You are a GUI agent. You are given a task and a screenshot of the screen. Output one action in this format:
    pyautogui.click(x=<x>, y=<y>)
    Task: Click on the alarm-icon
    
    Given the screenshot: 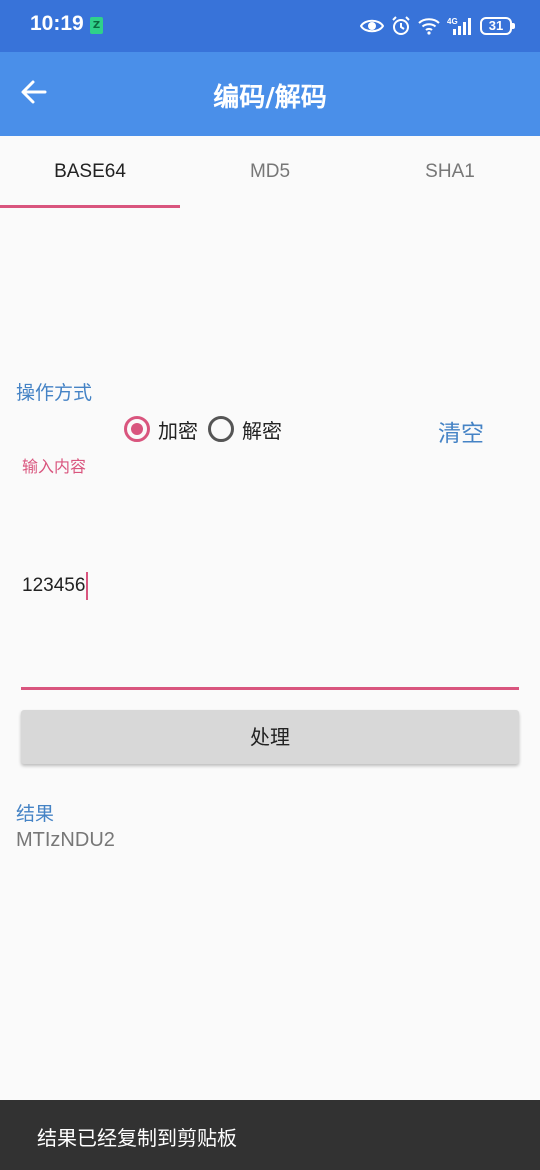 What is the action you would take?
    pyautogui.click(x=401, y=26)
    